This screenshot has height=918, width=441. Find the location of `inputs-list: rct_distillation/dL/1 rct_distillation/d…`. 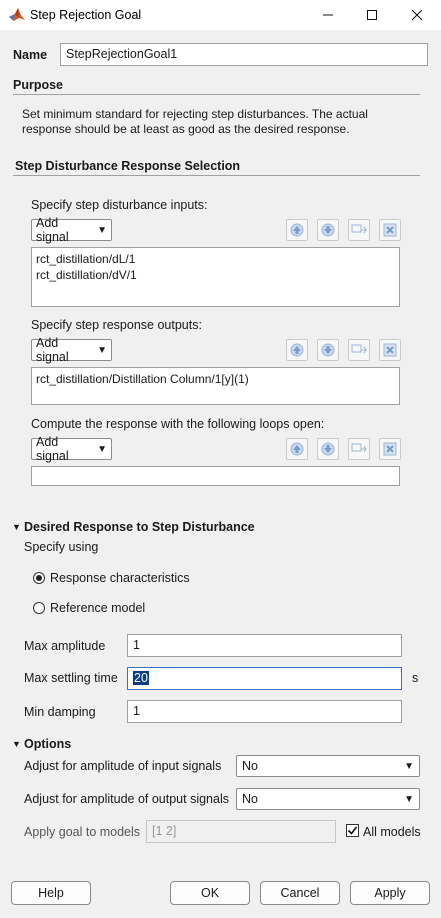

inputs-list: rct_distillation/dL/1 rct_distillation/d… is located at coordinates (215, 277).